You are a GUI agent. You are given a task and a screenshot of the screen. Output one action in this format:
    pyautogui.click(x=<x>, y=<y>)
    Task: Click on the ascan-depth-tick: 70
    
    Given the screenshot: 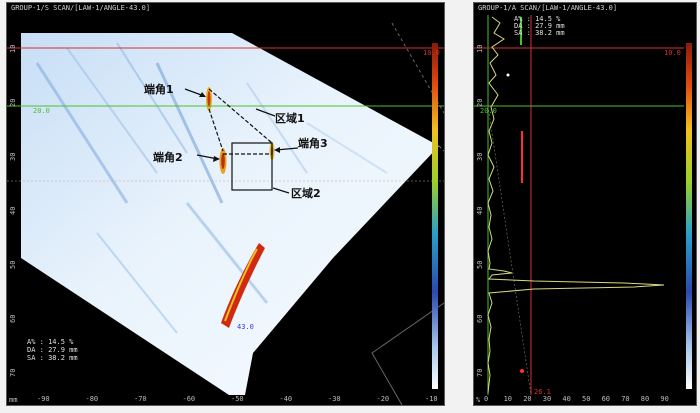 What is the action you would take?
    pyautogui.click(x=480, y=372)
    